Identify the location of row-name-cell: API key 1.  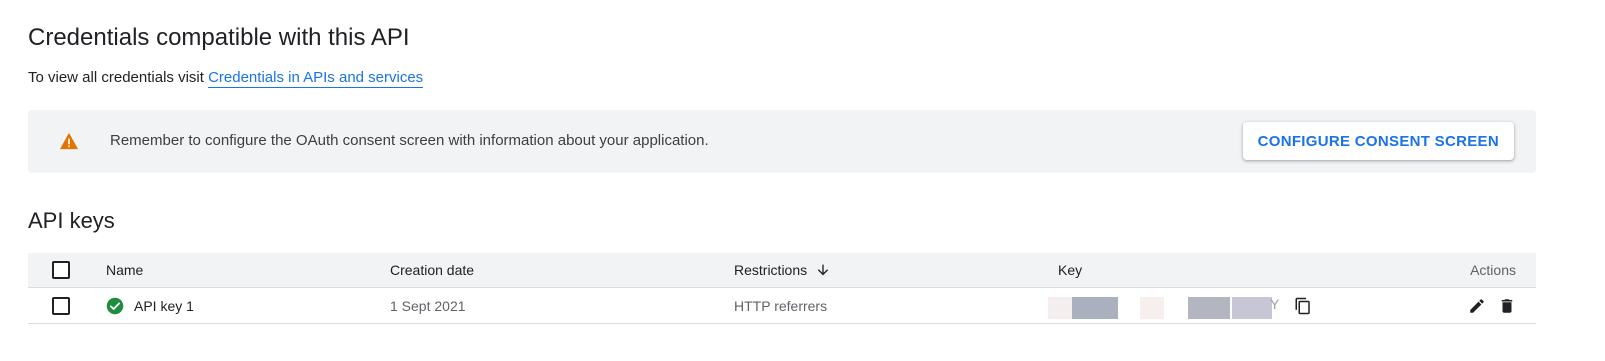
(150, 305).